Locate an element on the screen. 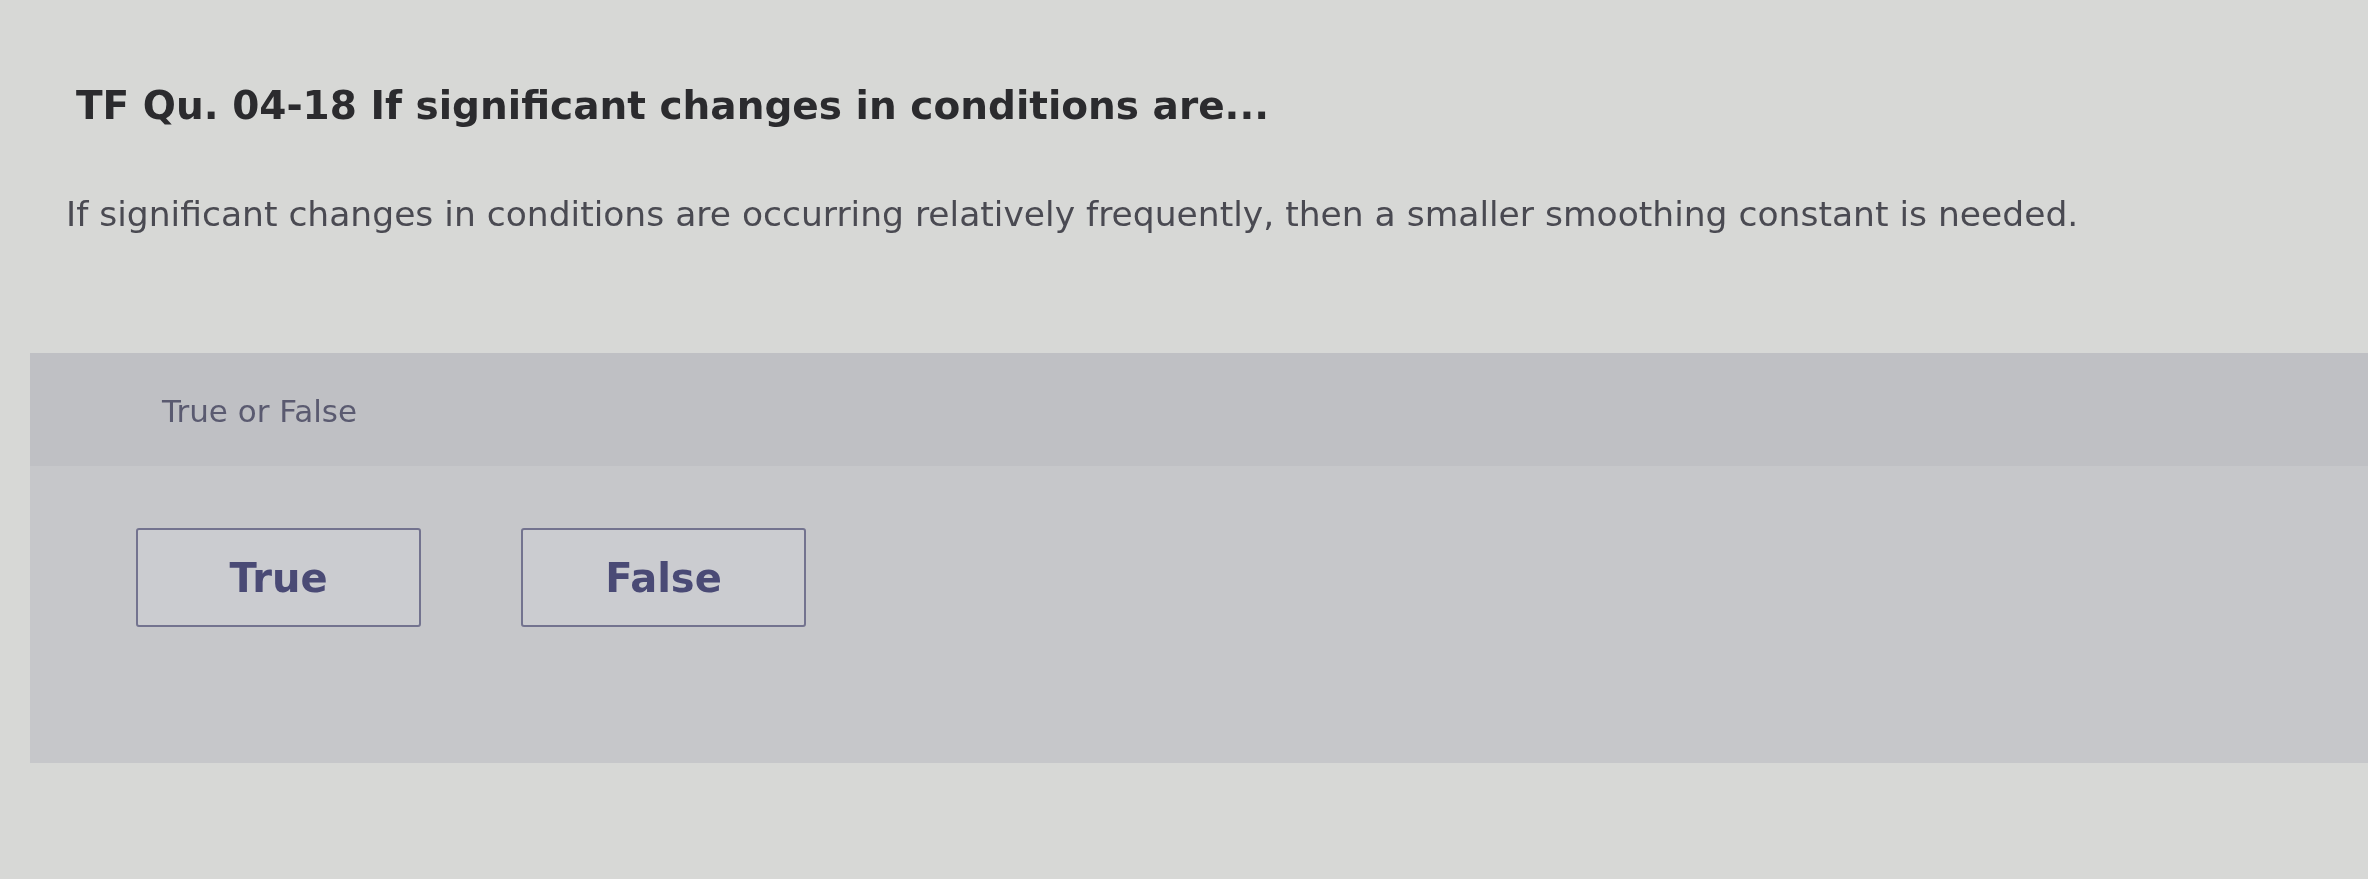 The height and width of the screenshot is (879, 2368). answer-option-button: True is located at coordinates (278, 577).